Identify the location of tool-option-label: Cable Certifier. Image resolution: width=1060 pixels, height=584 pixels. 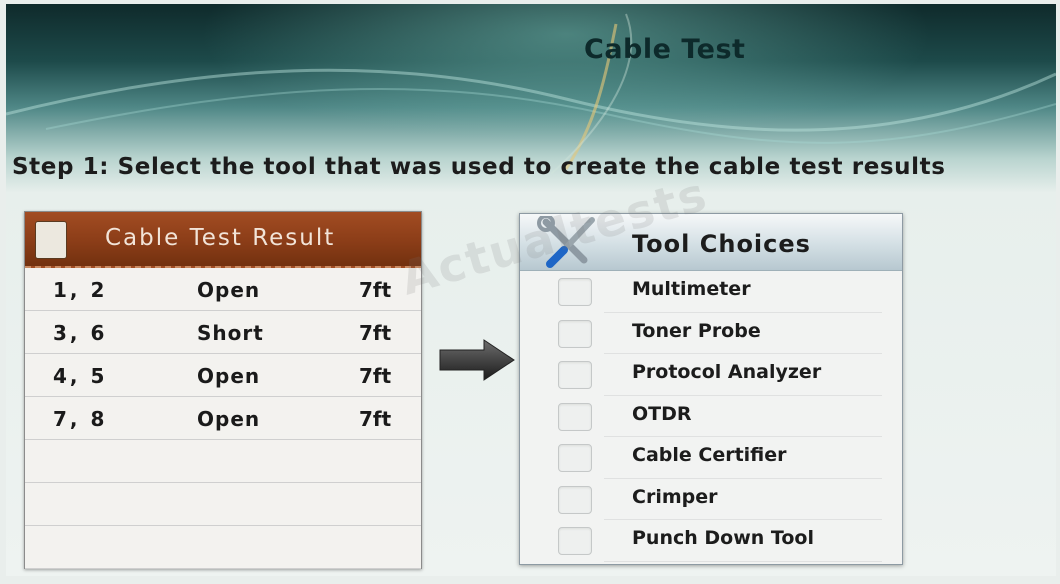
(709, 455).